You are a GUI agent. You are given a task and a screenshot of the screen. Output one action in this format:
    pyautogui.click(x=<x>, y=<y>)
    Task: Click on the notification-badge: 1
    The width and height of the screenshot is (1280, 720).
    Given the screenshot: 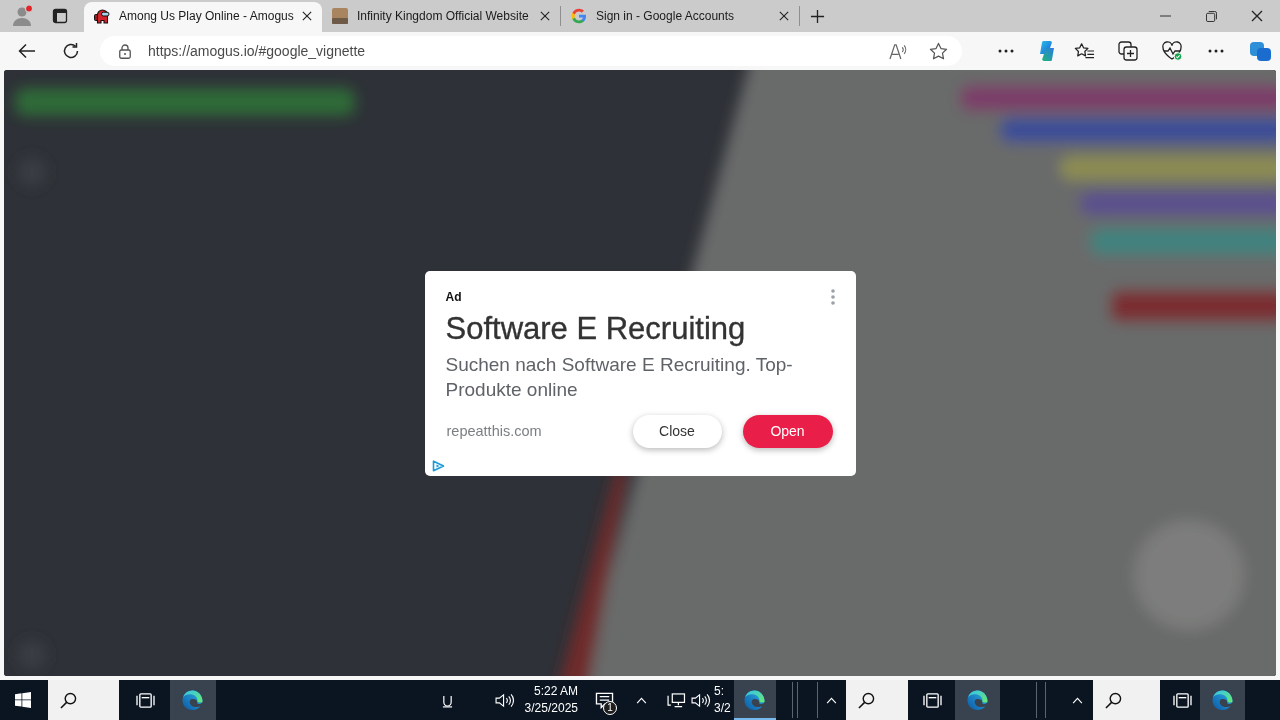 What is the action you would take?
    pyautogui.click(x=610, y=708)
    